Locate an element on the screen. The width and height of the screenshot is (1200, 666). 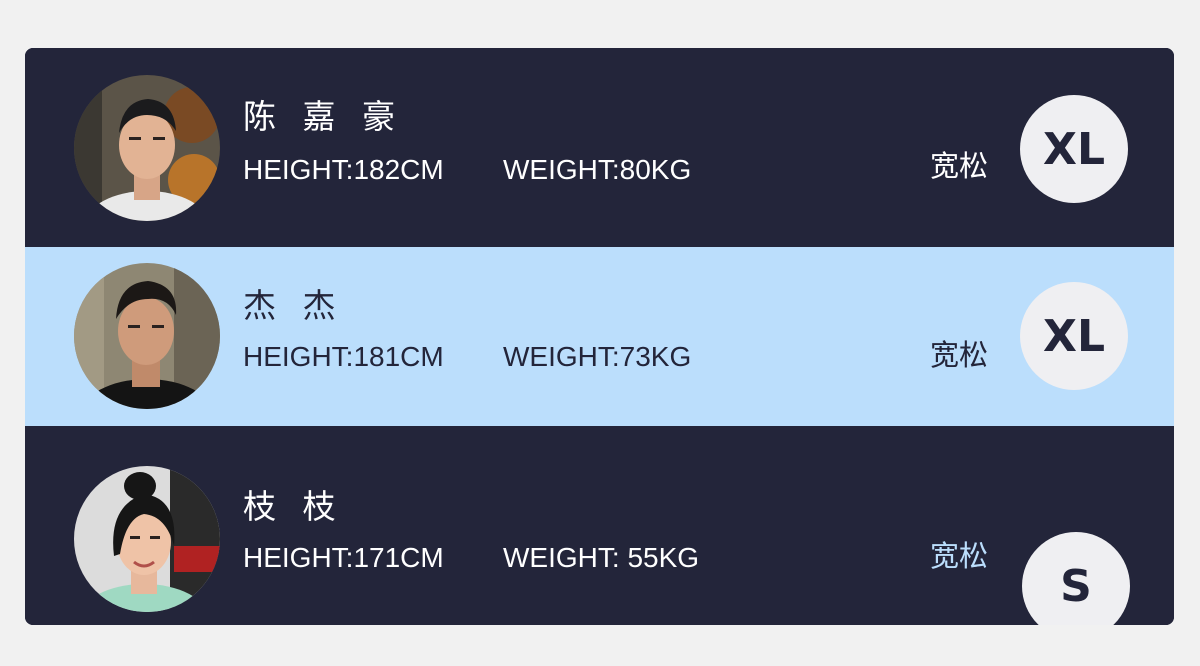
member-name: 杰 杰 is located at coordinates (293, 305).